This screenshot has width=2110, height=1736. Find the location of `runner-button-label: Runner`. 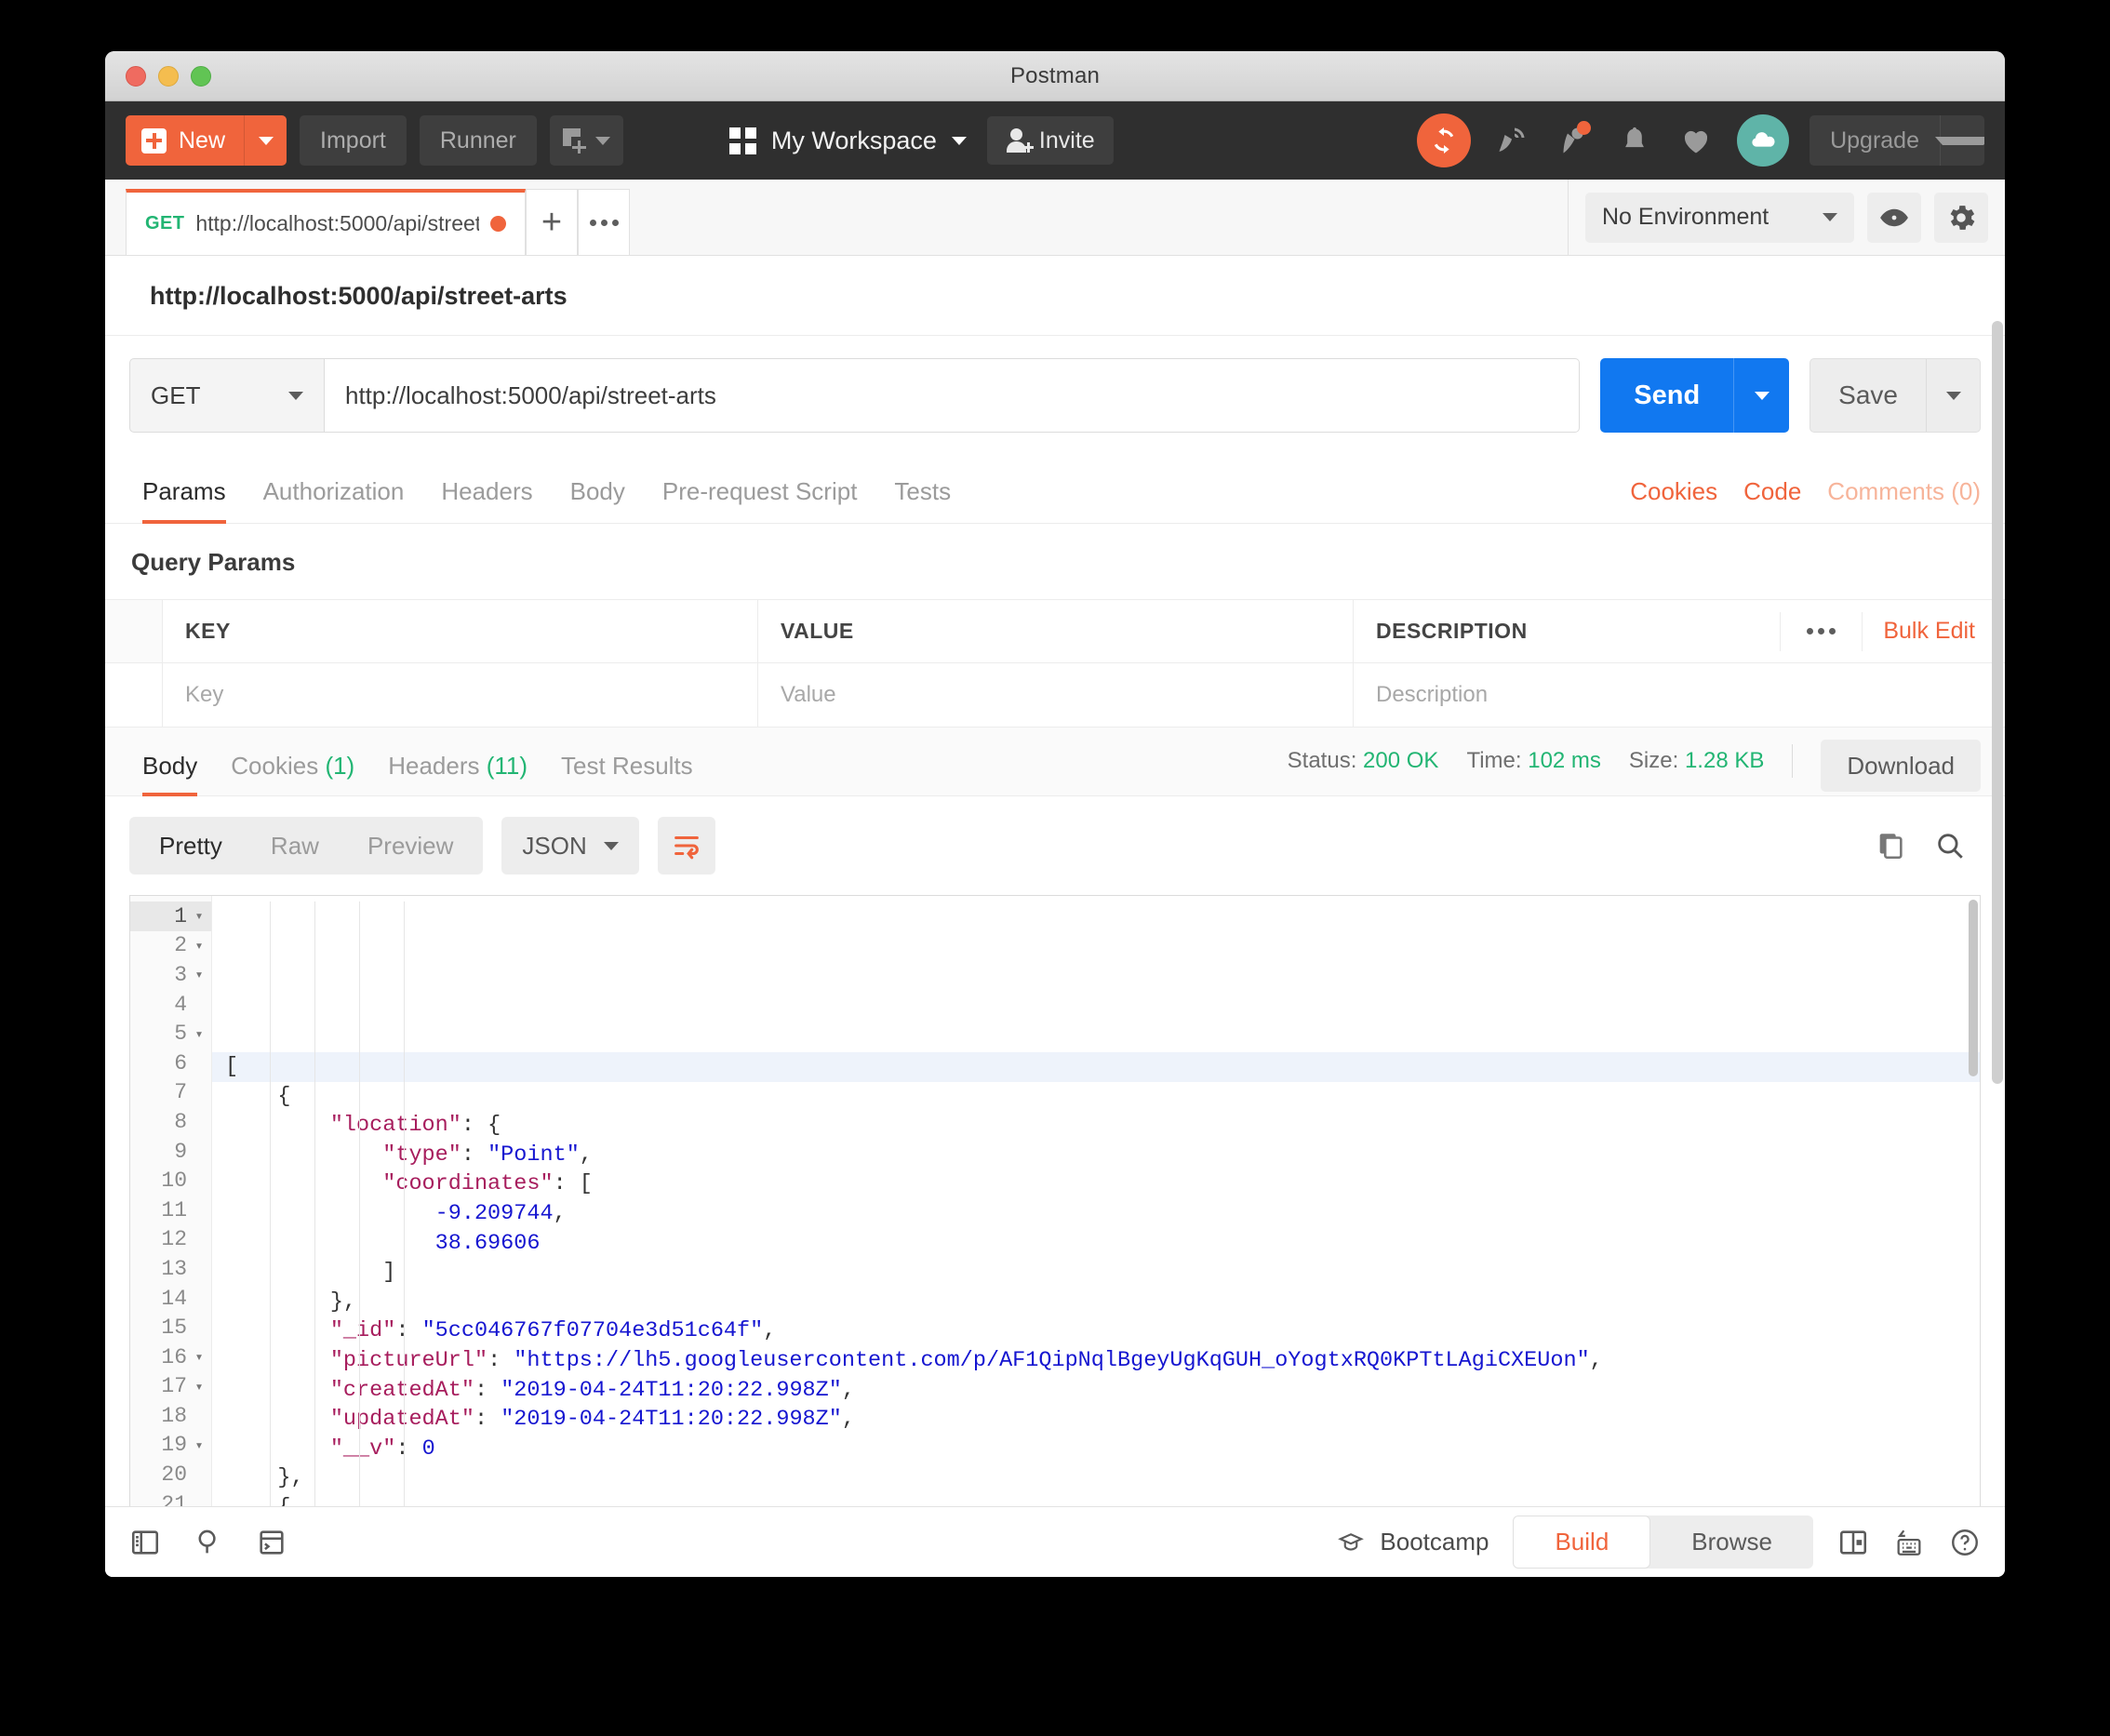

runner-button-label: Runner is located at coordinates (477, 141).